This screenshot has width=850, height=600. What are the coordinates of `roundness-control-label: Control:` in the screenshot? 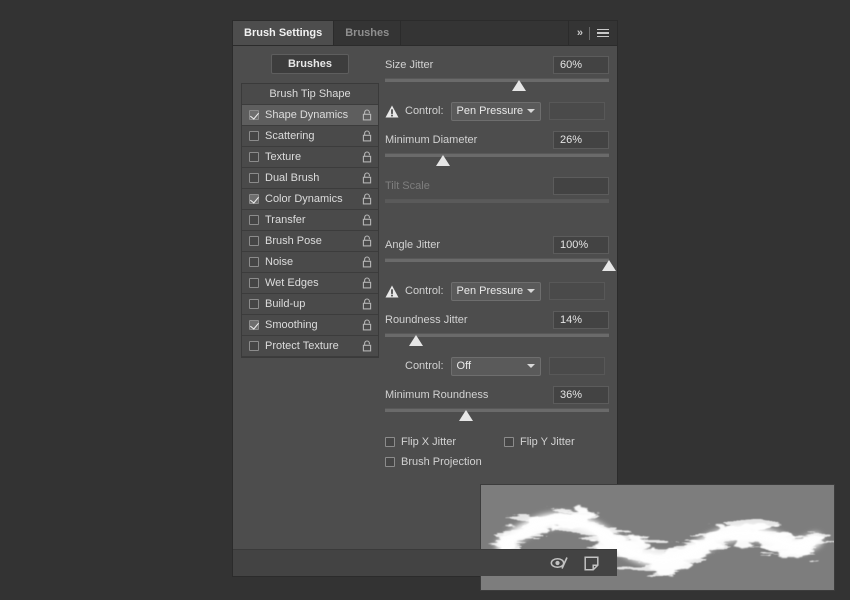 It's located at (424, 366).